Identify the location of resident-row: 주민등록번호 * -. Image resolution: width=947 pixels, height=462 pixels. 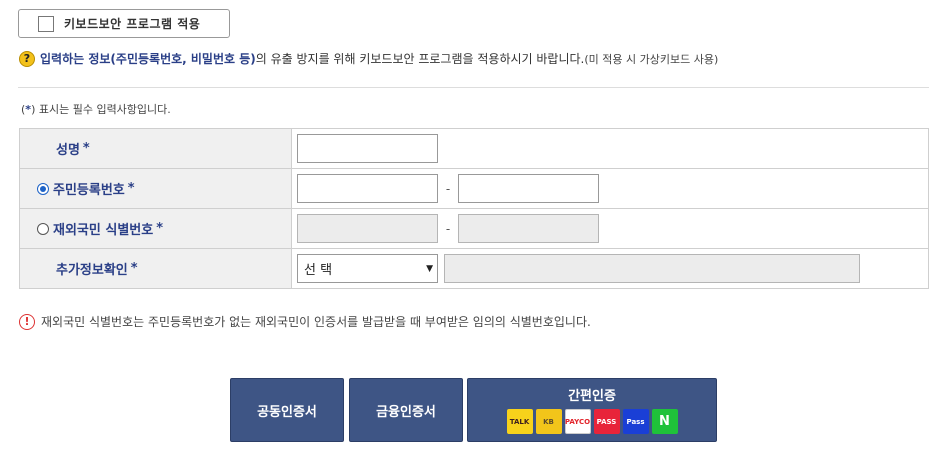
(474, 188).